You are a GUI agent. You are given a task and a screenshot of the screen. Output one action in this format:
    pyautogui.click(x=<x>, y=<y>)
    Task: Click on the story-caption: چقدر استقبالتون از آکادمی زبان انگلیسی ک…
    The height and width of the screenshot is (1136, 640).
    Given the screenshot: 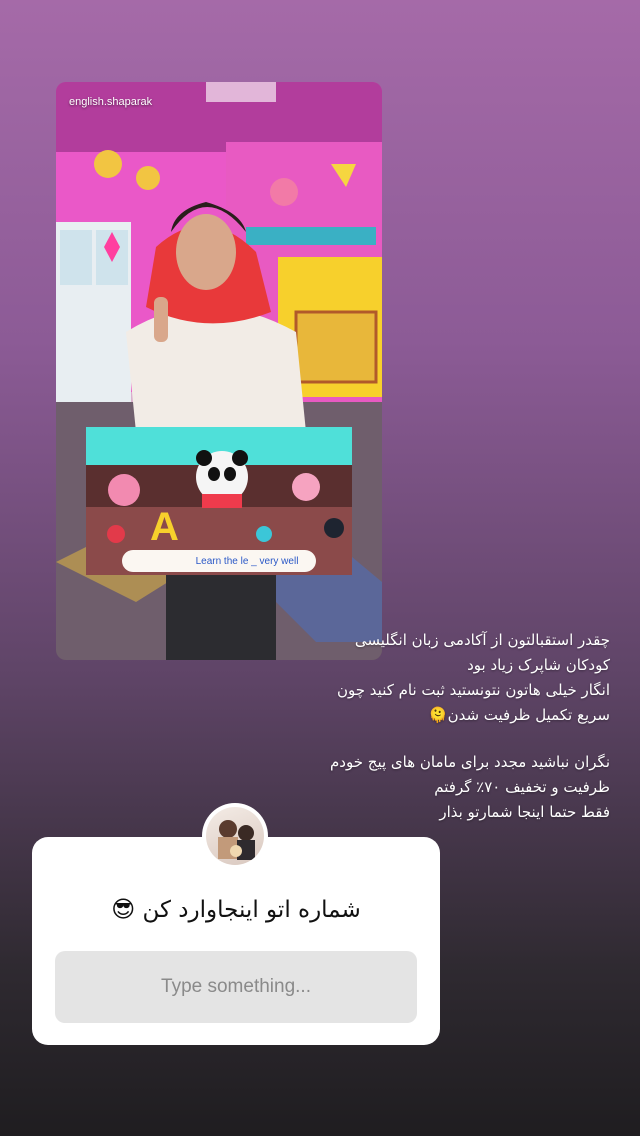 What is the action you would take?
    pyautogui.click(x=430, y=726)
    